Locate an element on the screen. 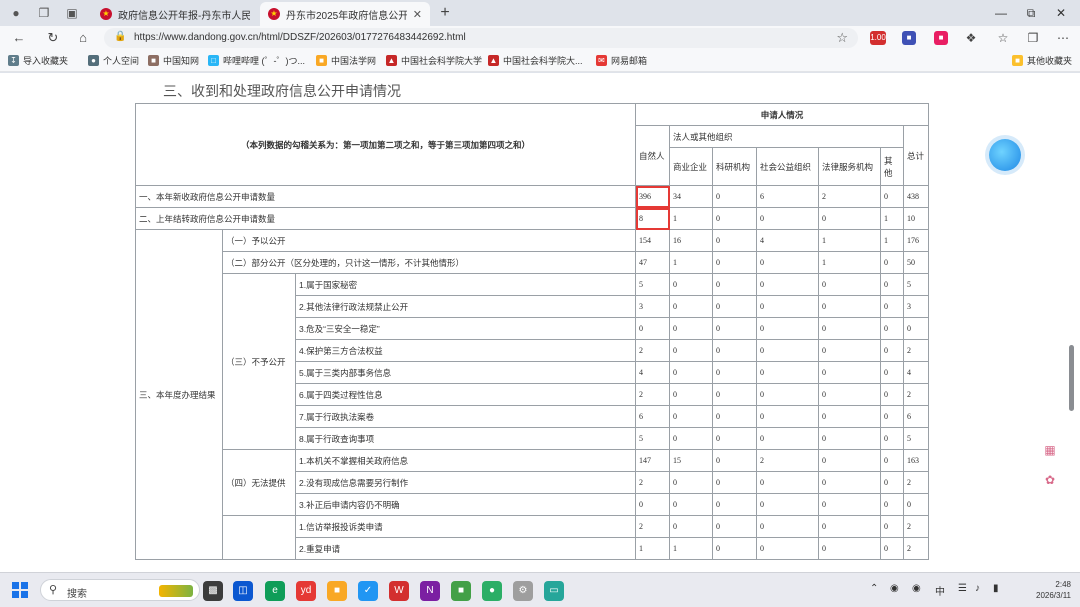 The image size is (1080, 607). apps-grid-icon: ▦ is located at coordinates (1050, 450).